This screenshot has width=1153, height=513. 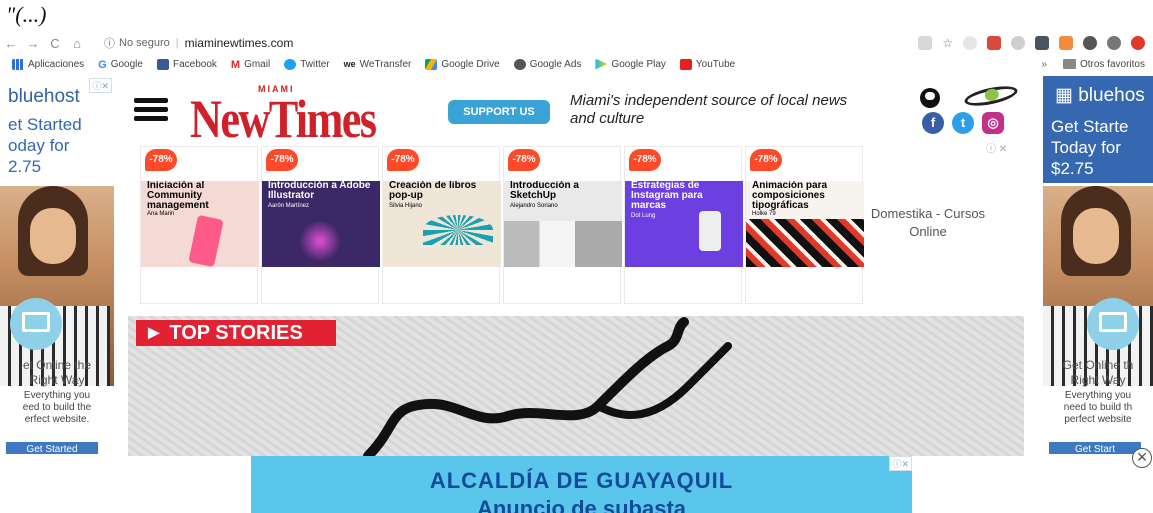 What do you see at coordinates (39, 145) in the screenshot?
I see `ad-headline-line: oday for` at bounding box center [39, 145].